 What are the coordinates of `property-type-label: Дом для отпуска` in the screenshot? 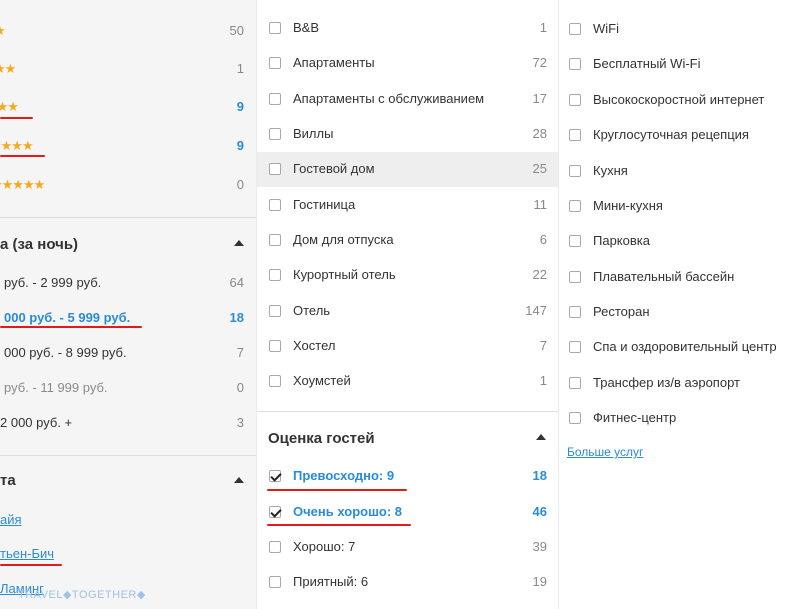 It's located at (343, 239).